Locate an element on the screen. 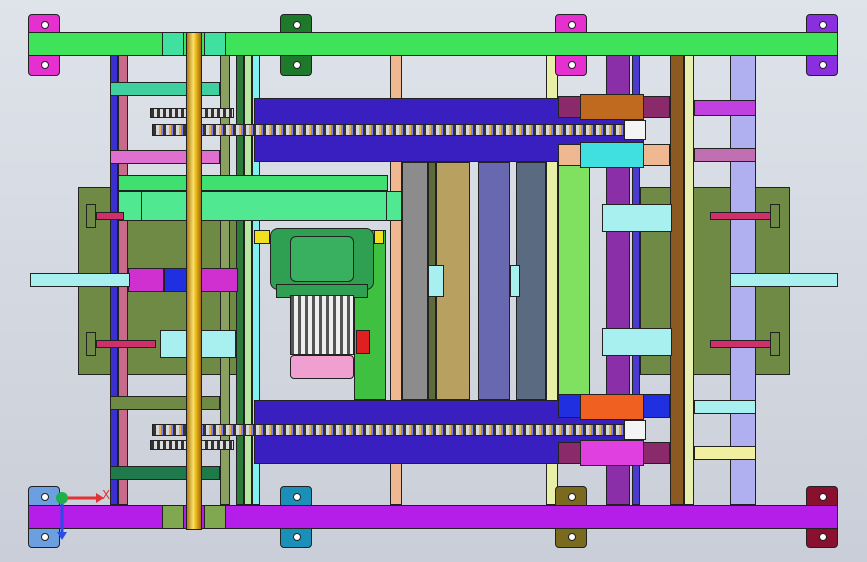 This screenshot has width=867, height=562. rung-purple is located at coordinates (725, 108).